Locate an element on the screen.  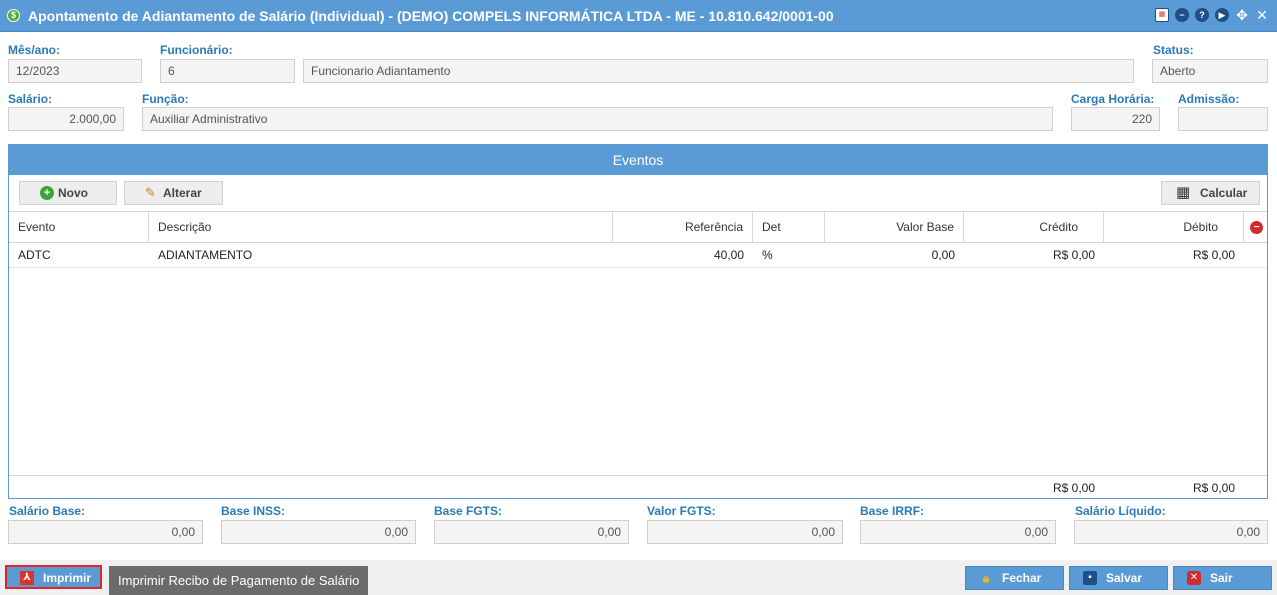
status-label: Status: is located at coordinates (1173, 50).